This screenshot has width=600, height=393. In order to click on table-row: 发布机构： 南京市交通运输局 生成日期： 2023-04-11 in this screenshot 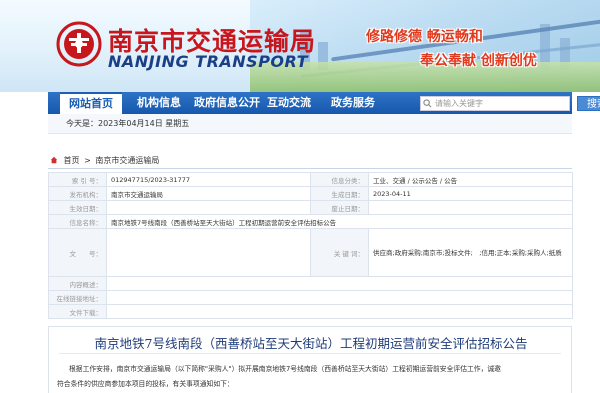, I will do `click(310, 193)`.